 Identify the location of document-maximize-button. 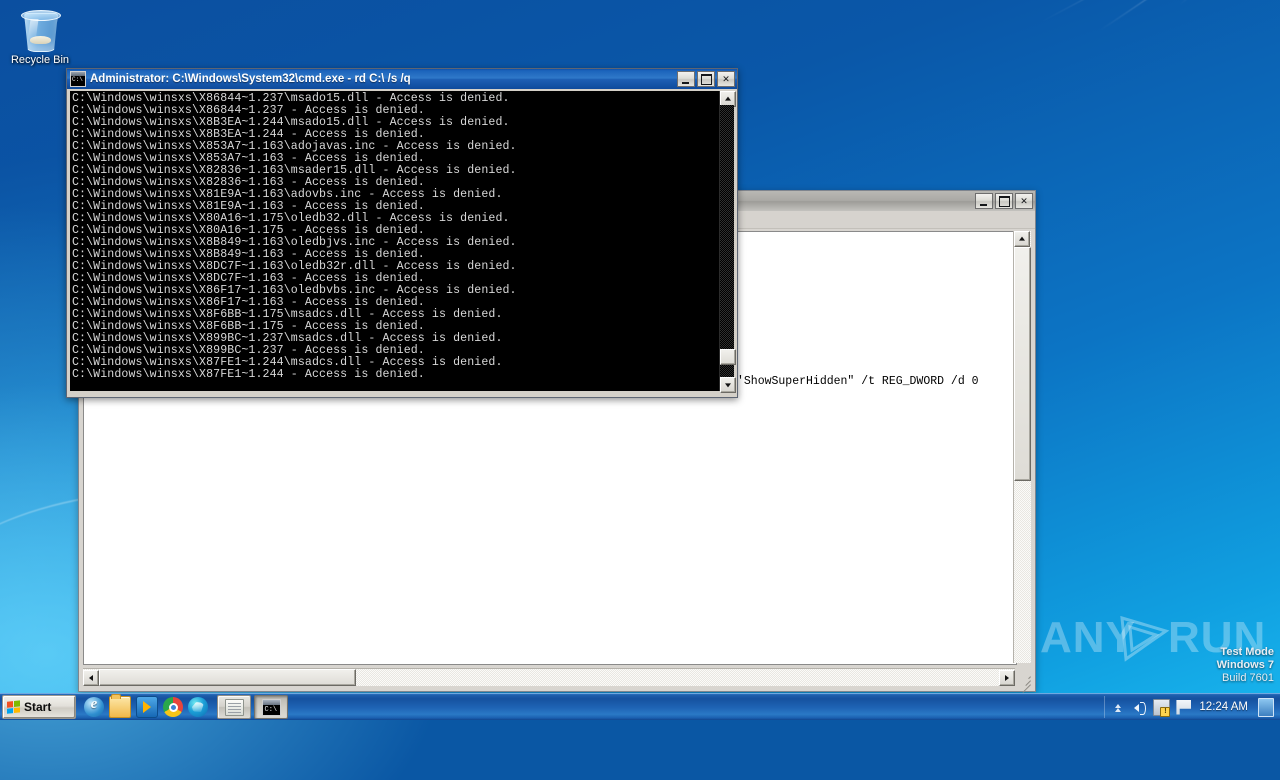
(1004, 201).